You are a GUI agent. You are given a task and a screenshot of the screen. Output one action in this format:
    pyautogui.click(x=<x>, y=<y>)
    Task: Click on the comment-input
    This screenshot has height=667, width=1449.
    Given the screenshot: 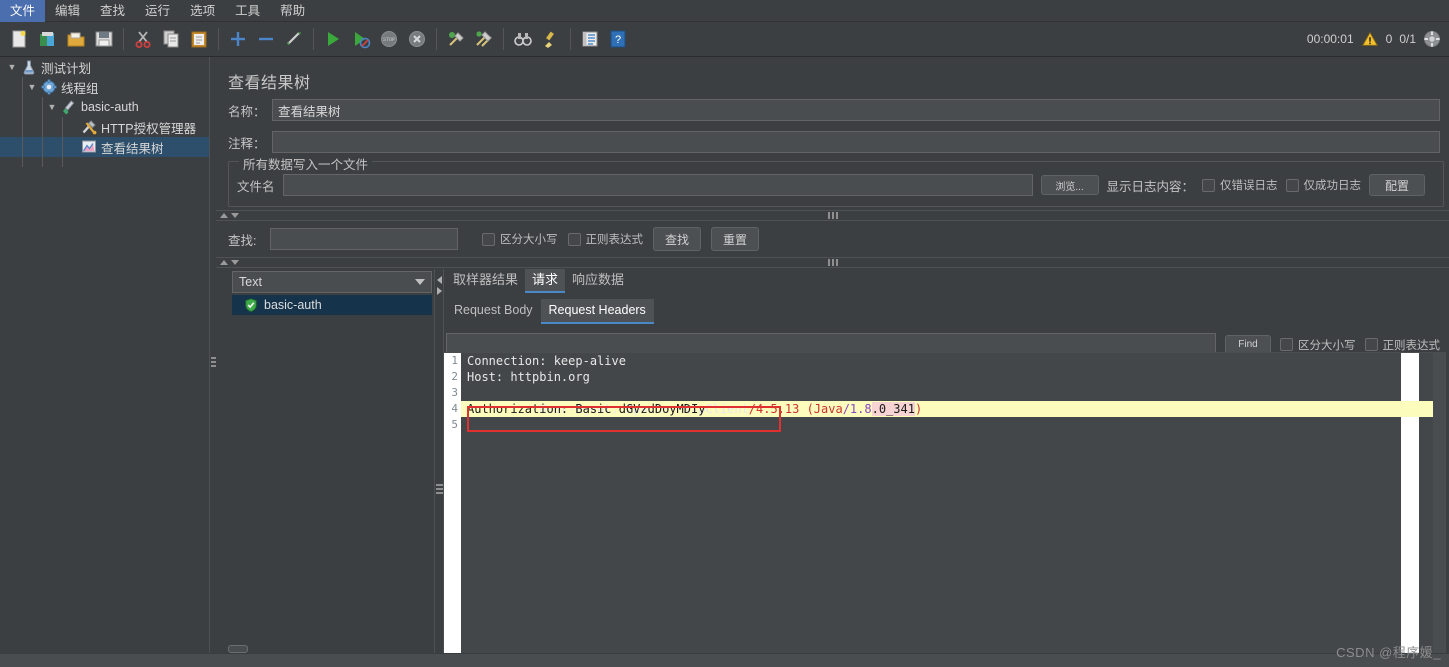 What is the action you would take?
    pyautogui.click(x=856, y=142)
    